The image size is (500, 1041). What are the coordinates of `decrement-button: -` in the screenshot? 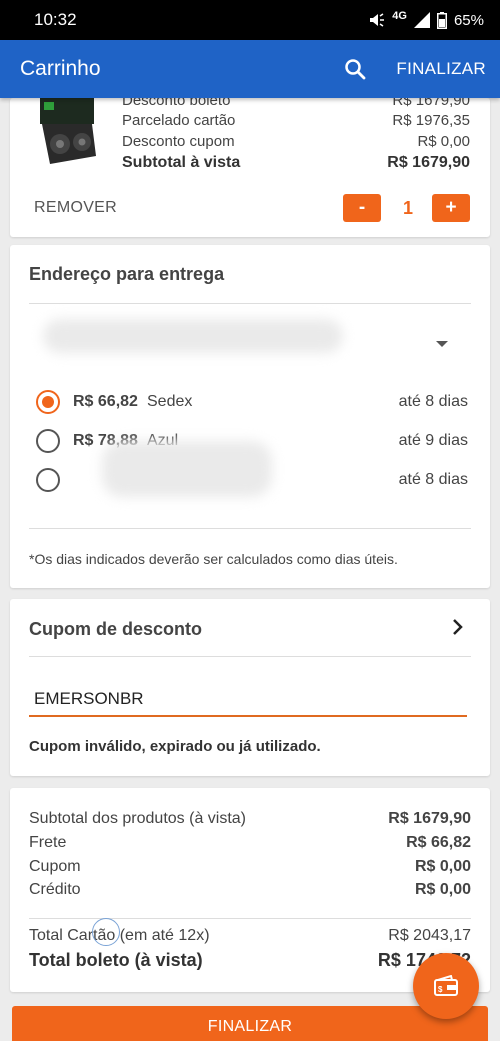 It's located at (362, 208).